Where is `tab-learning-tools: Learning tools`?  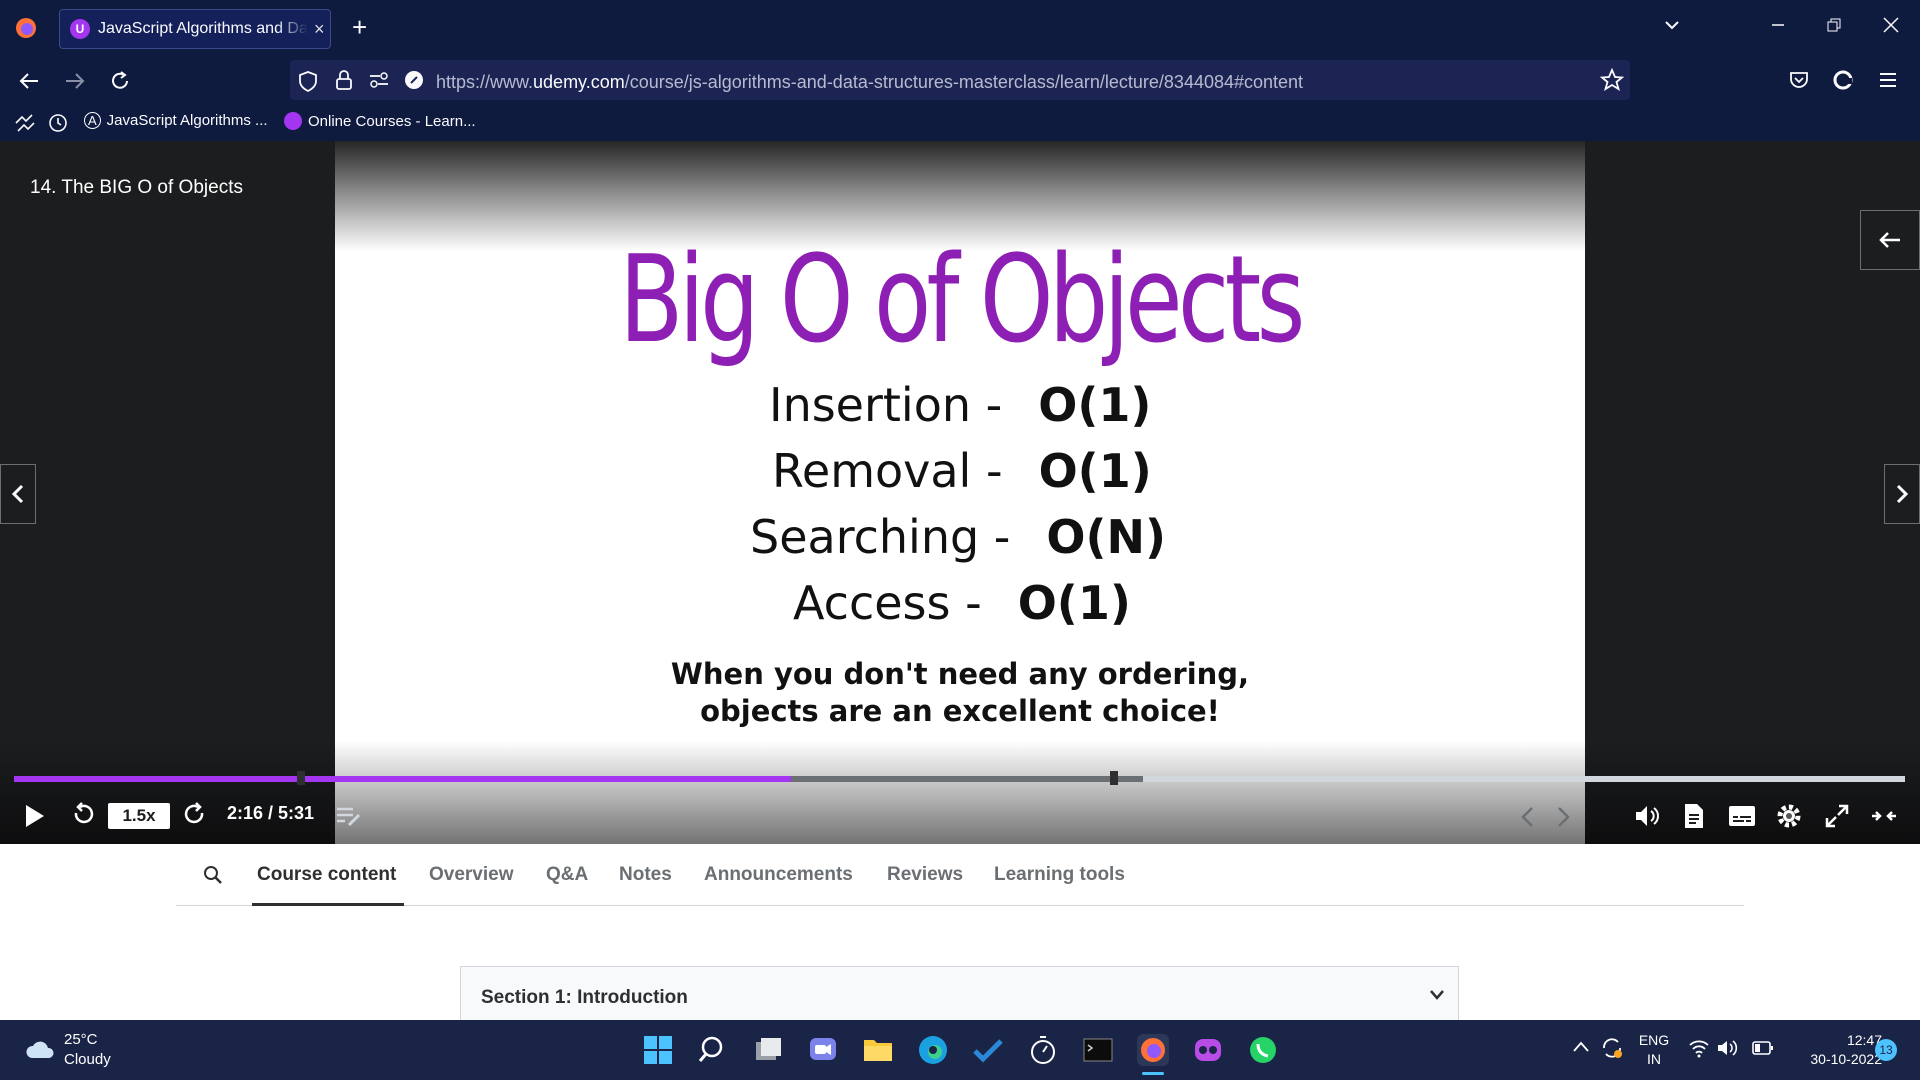 tab-learning-tools: Learning tools is located at coordinates (1059, 875).